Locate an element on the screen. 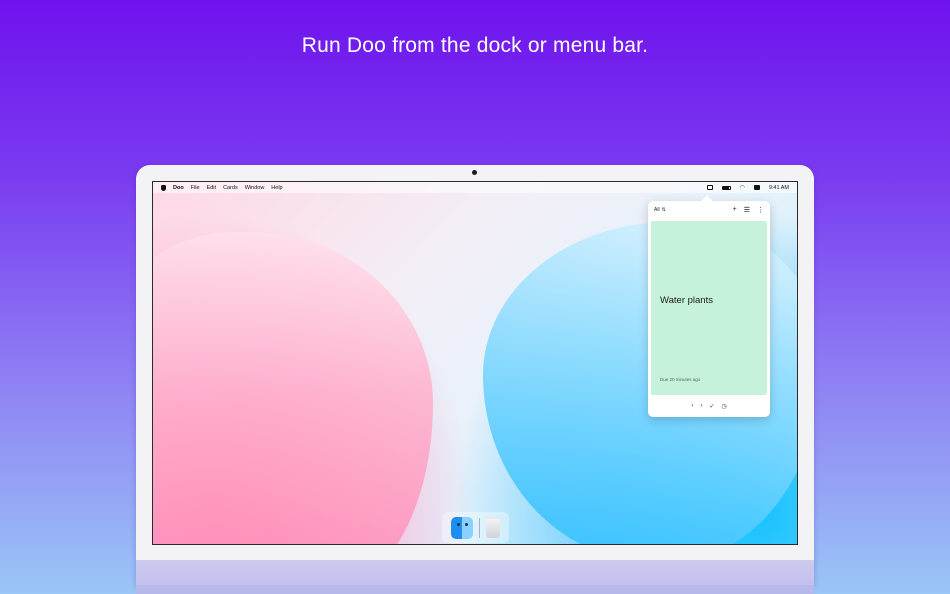 This screenshot has width=950, height=594. menu-clock: 9:41 AM is located at coordinates (779, 188).